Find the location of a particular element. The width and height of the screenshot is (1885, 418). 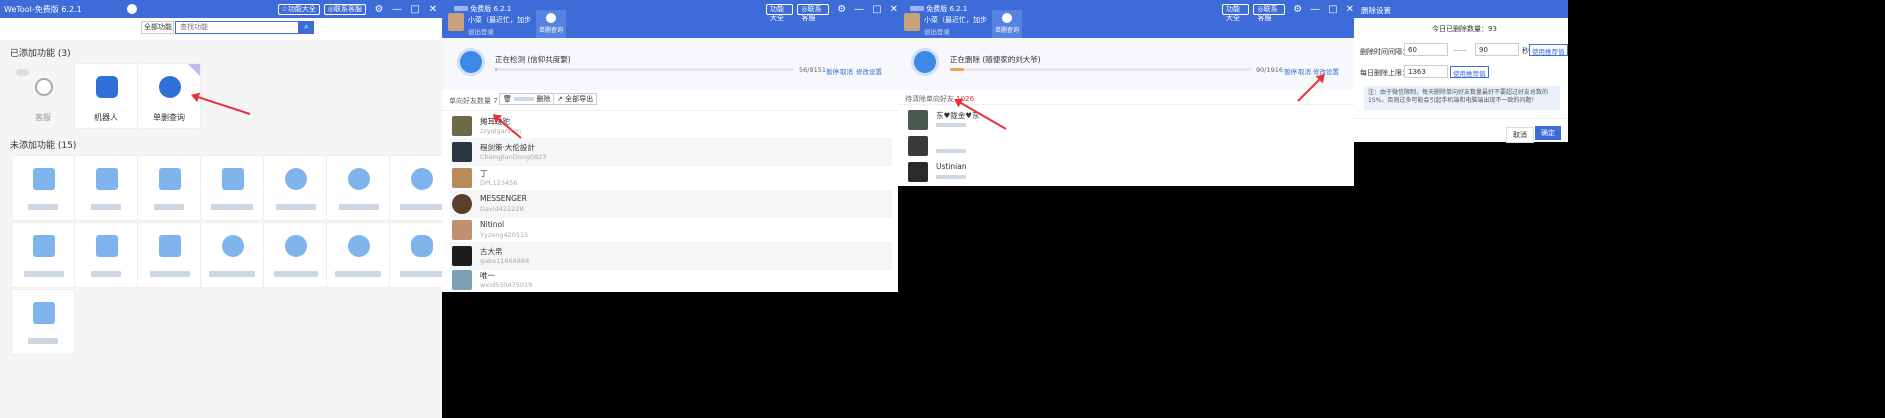

friend-name: 古大帛 is located at coordinates (491, 251).